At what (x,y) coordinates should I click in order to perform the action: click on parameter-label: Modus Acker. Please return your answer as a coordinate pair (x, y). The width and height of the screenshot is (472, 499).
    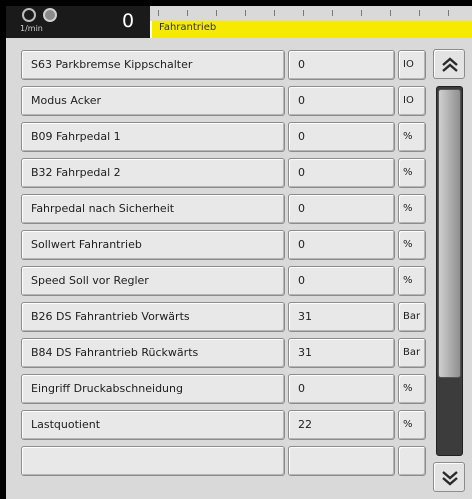
    Looking at the image, I should click on (153, 101).